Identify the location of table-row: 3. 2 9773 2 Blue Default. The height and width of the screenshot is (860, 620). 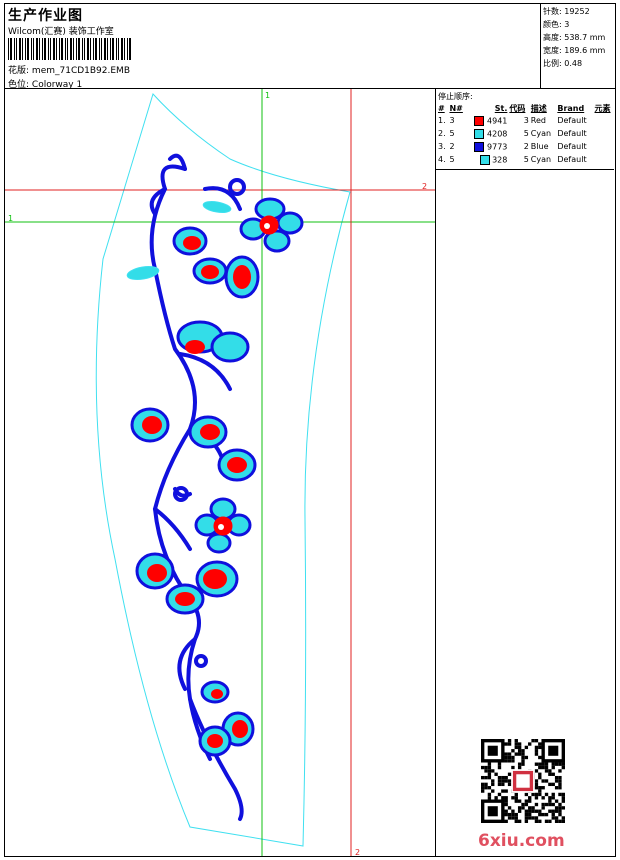
(526, 146).